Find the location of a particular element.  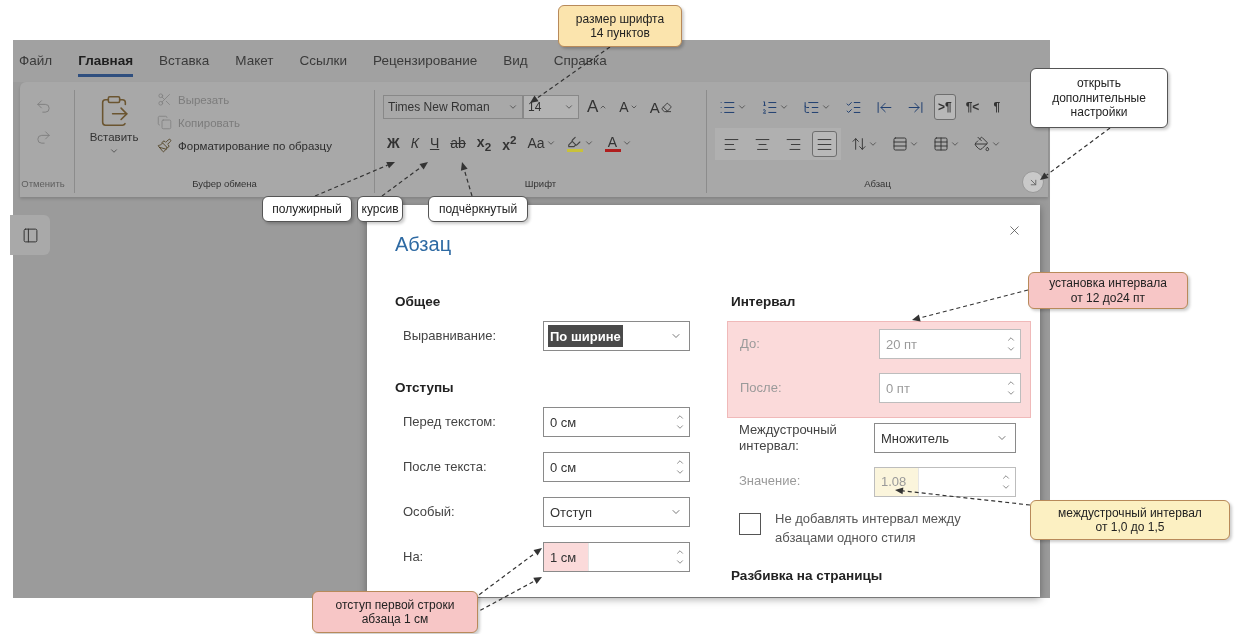

callout: установка интервала от 12 до24 пт is located at coordinates (1108, 290).